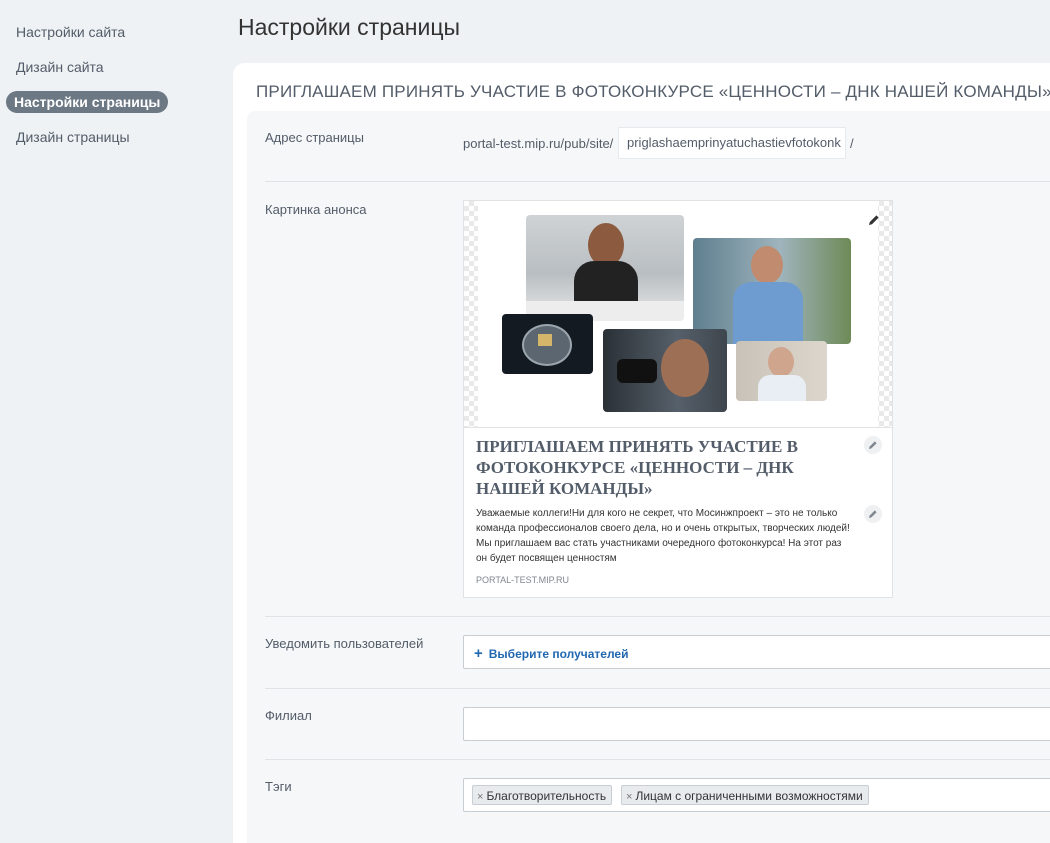  Describe the element at coordinates (73, 137) in the screenshot. I see `sidebar-item-page-design: Дизайн страницы` at that location.